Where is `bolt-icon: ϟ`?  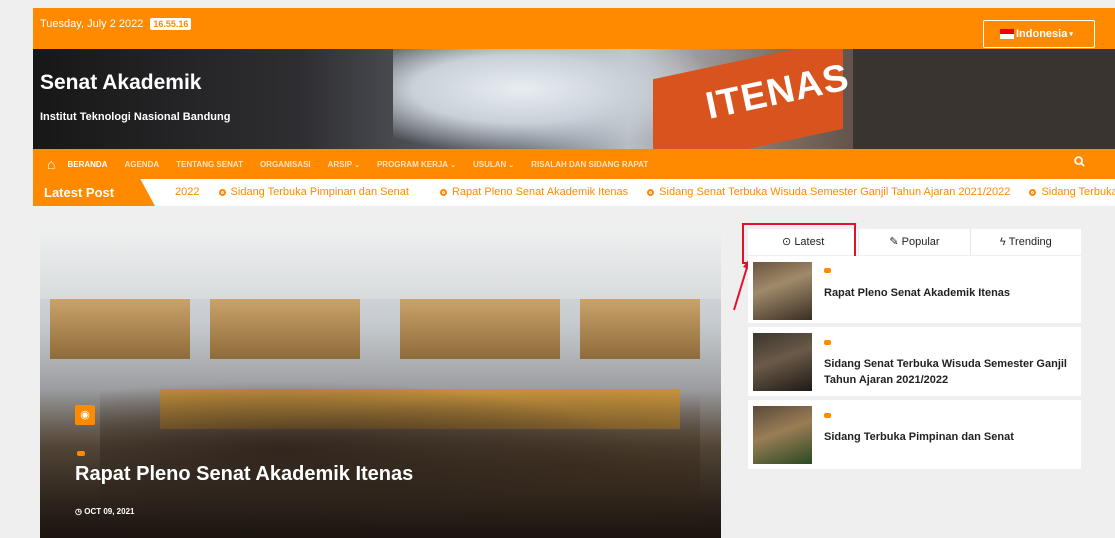
bolt-icon: ϟ is located at coordinates (1002, 242).